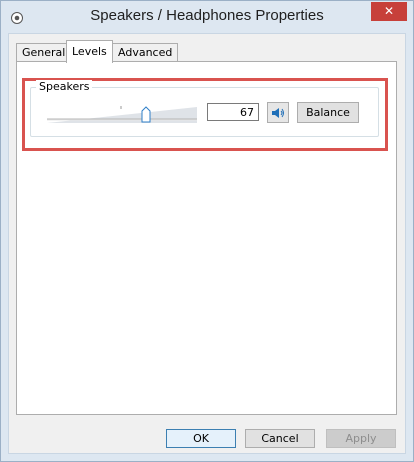 Image resolution: width=414 pixels, height=462 pixels. What do you see at coordinates (361, 438) in the screenshot?
I see `apply-button: Apply` at bounding box center [361, 438].